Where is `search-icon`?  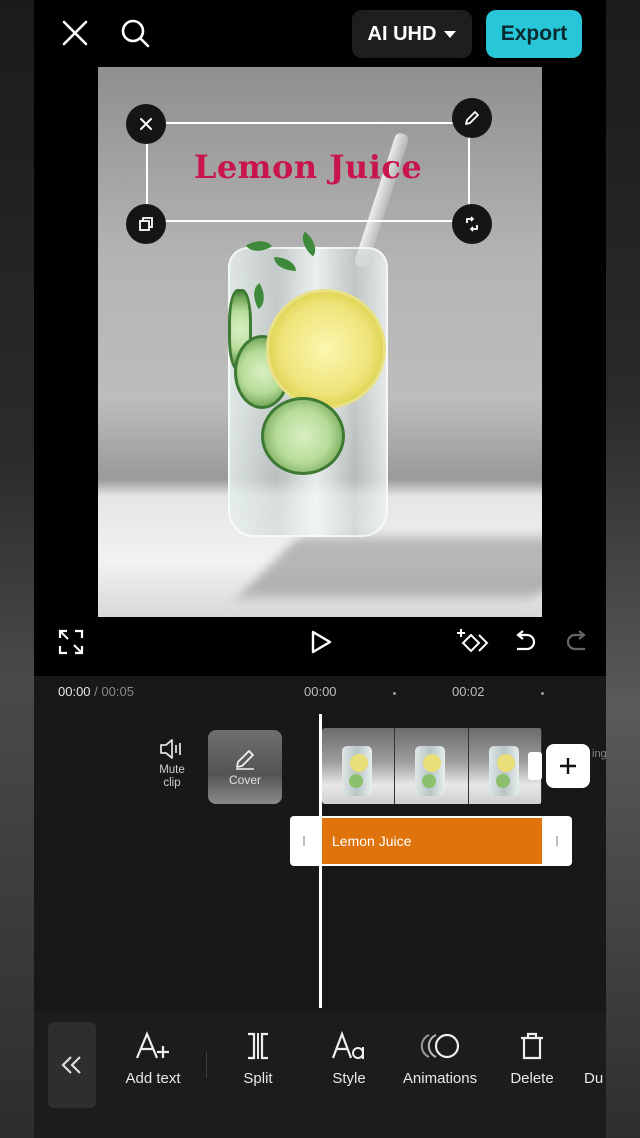
search-icon is located at coordinates (135, 33).